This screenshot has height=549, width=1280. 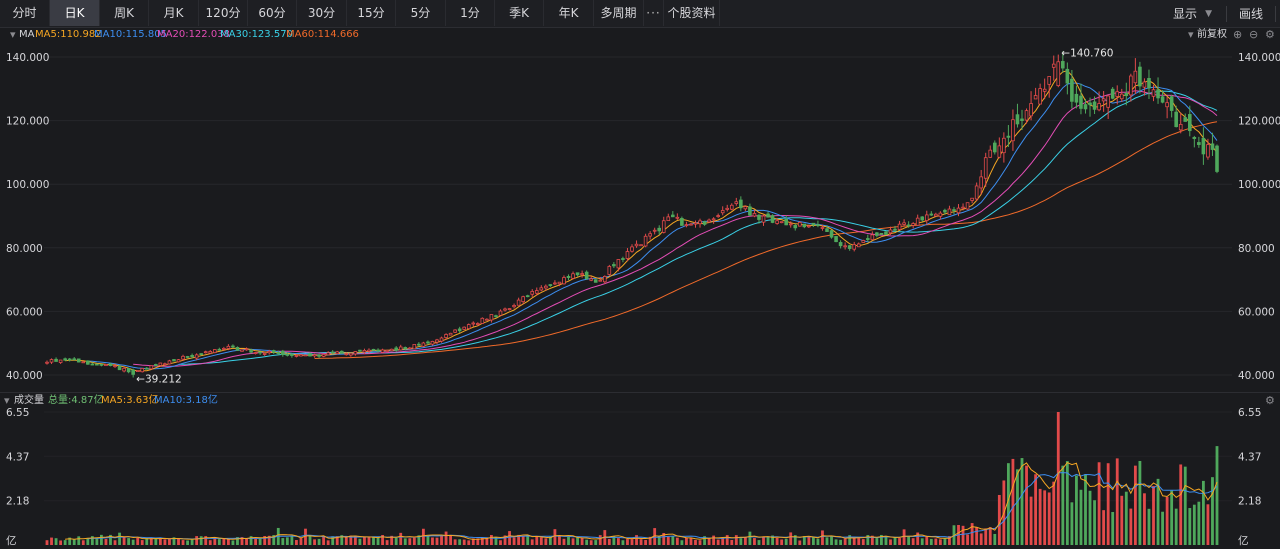 I want to click on y-tick-left: 80.000, so click(x=24, y=249).